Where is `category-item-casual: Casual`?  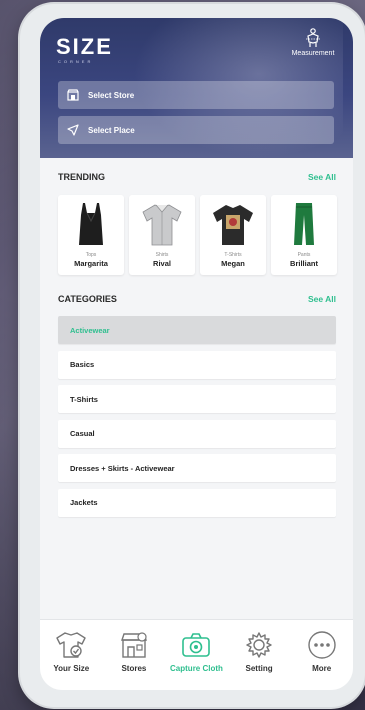
category-item-casual: Casual is located at coordinates (197, 433).